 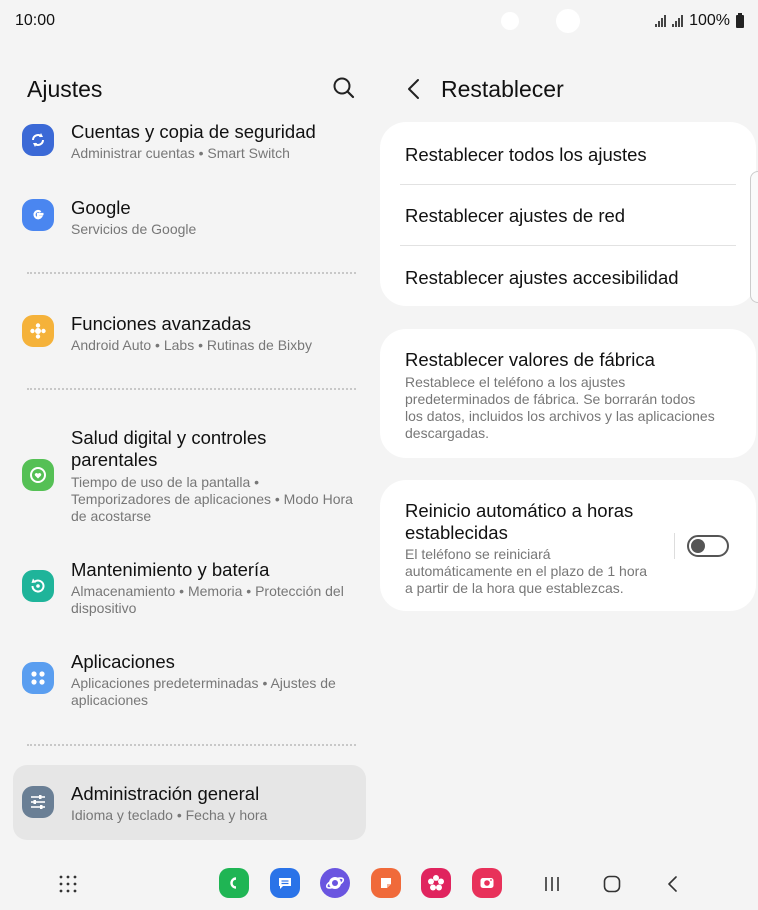 I want to click on toggle-separator, so click(x=674, y=546).